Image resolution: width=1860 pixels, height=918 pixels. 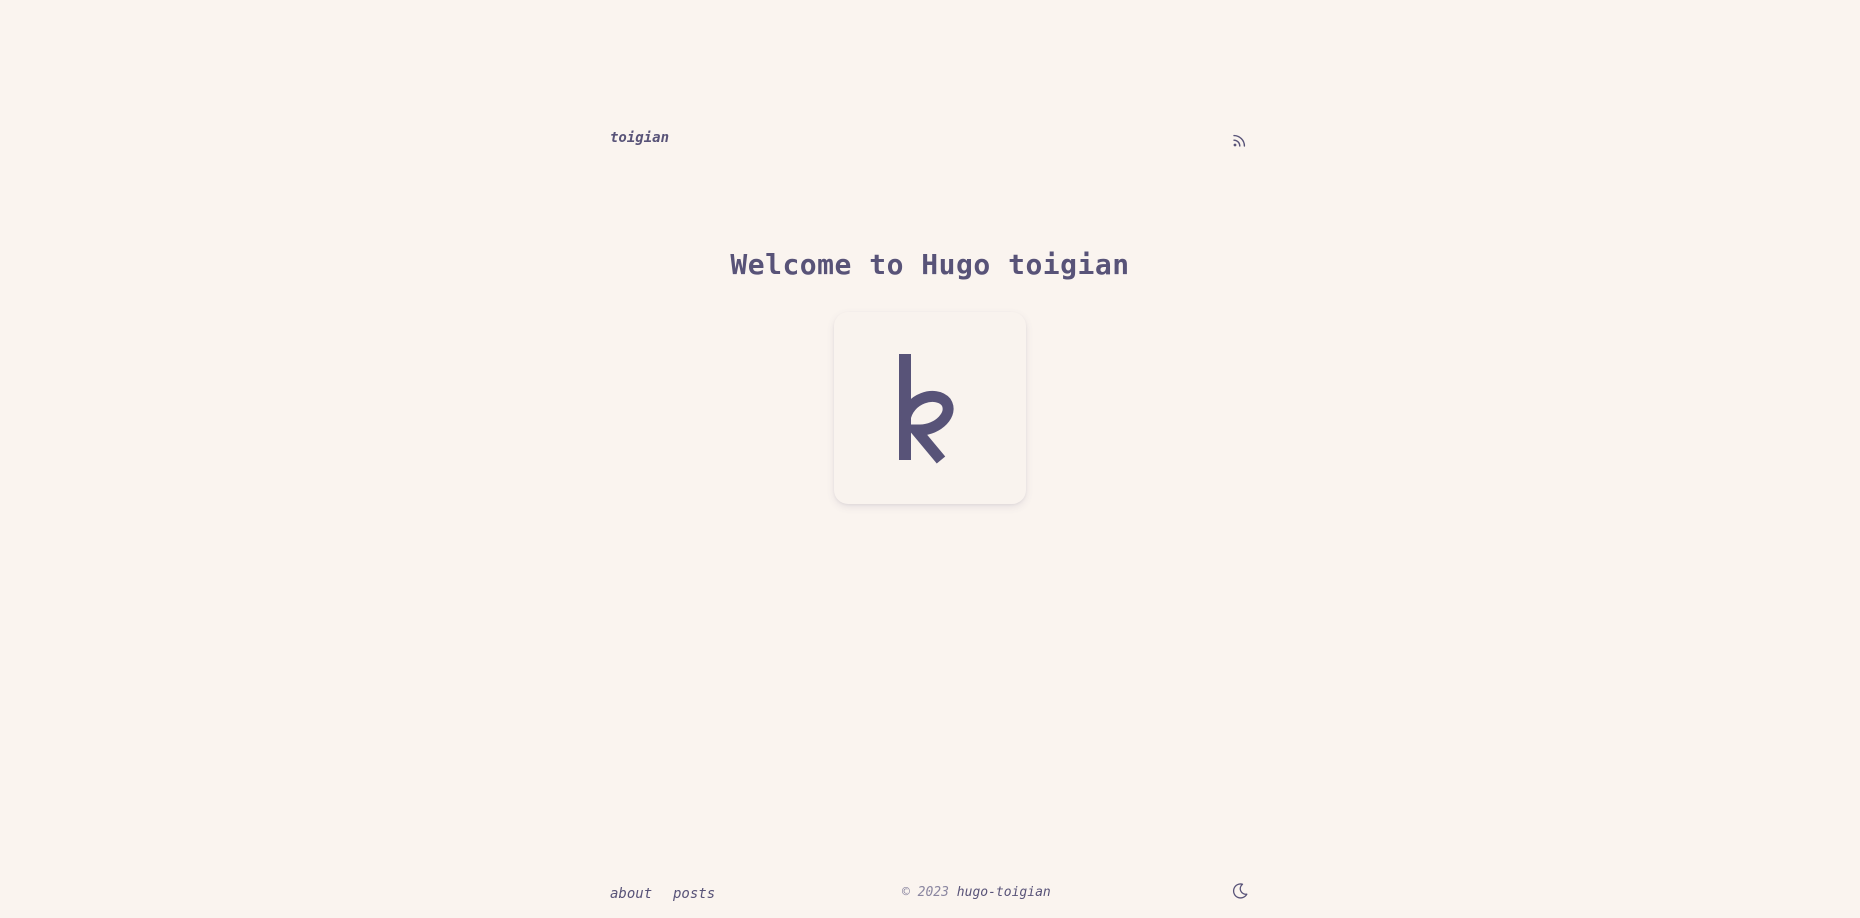 I want to click on page-title: Welcome to Hugo toigian, so click(x=930, y=264).